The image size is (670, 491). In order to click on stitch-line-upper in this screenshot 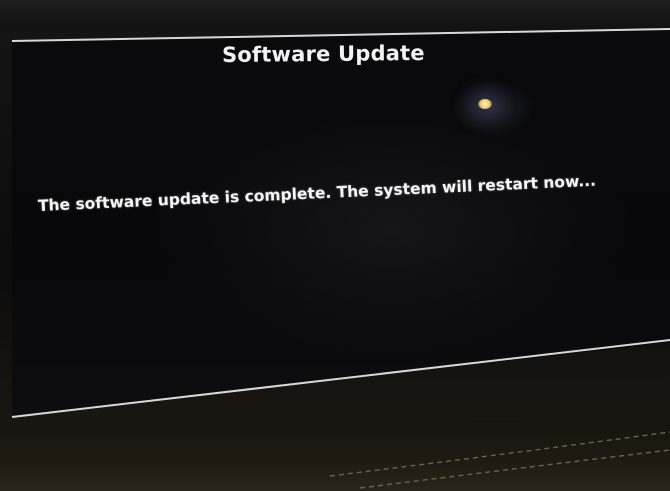, I will do `click(499, 454)`.